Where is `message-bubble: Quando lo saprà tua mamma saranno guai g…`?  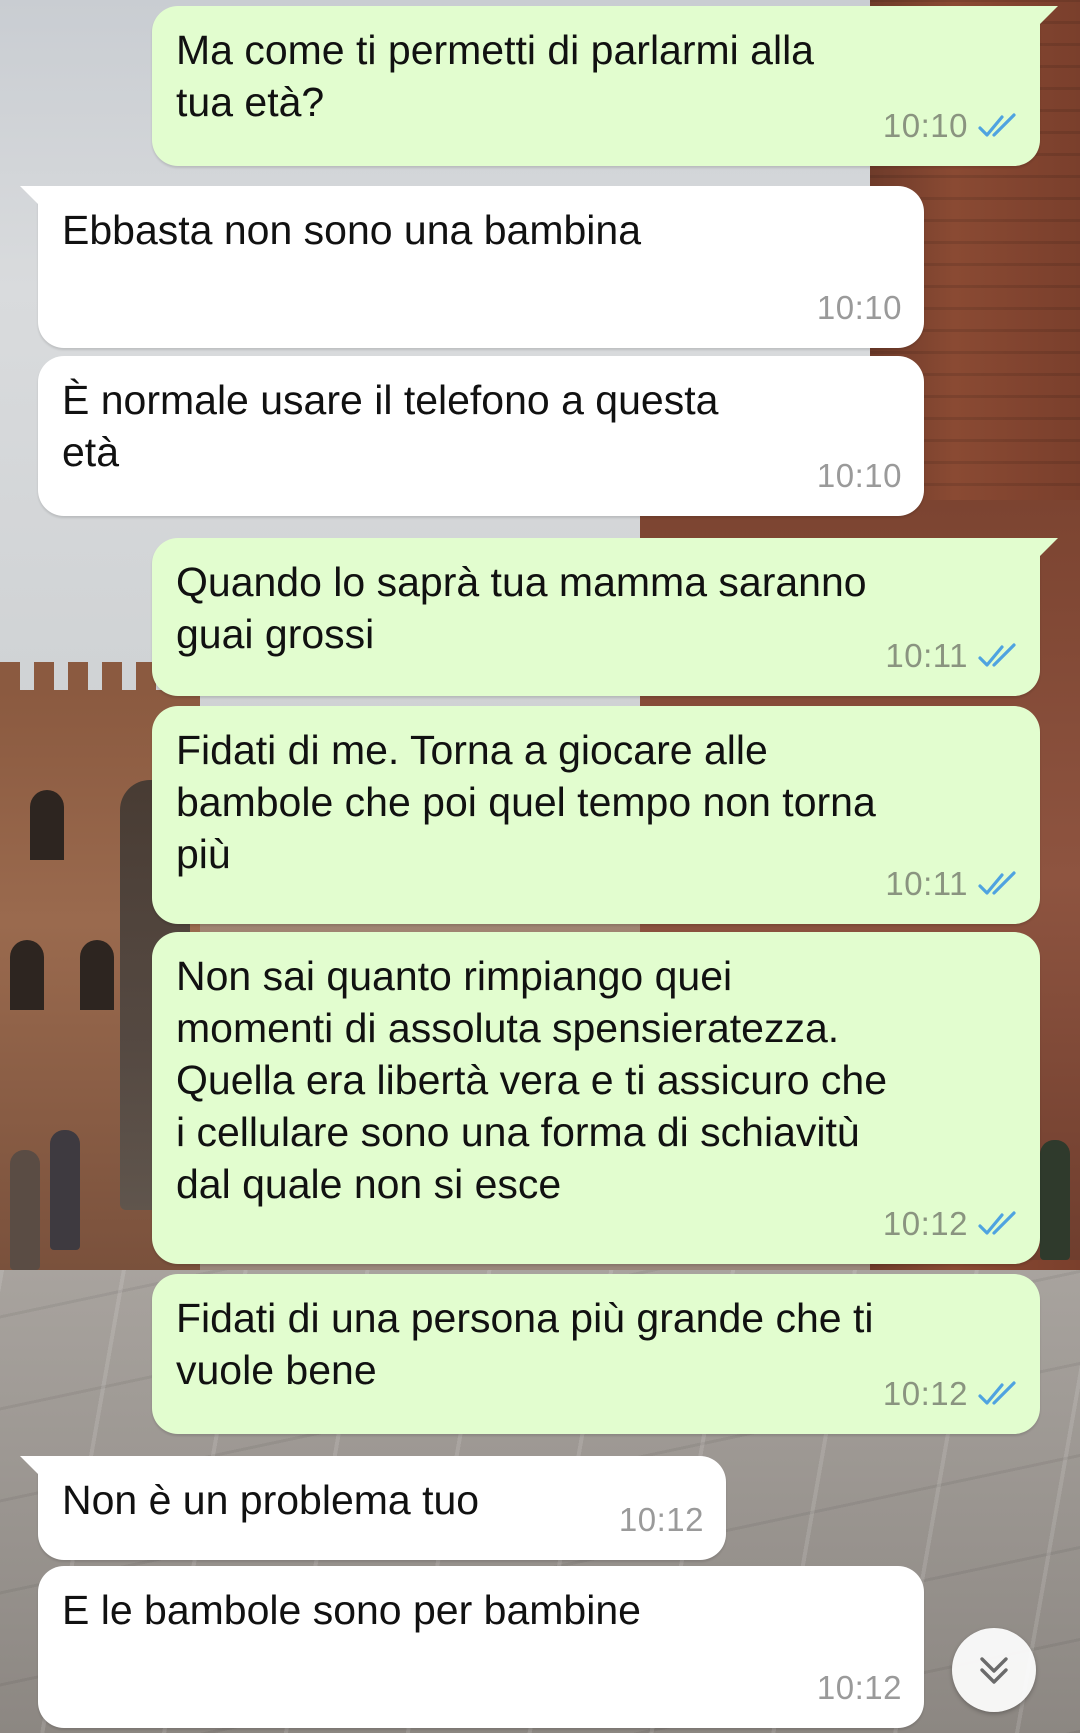
message-bubble: Quando lo saprà tua mamma saranno guai g… is located at coordinates (605, 617).